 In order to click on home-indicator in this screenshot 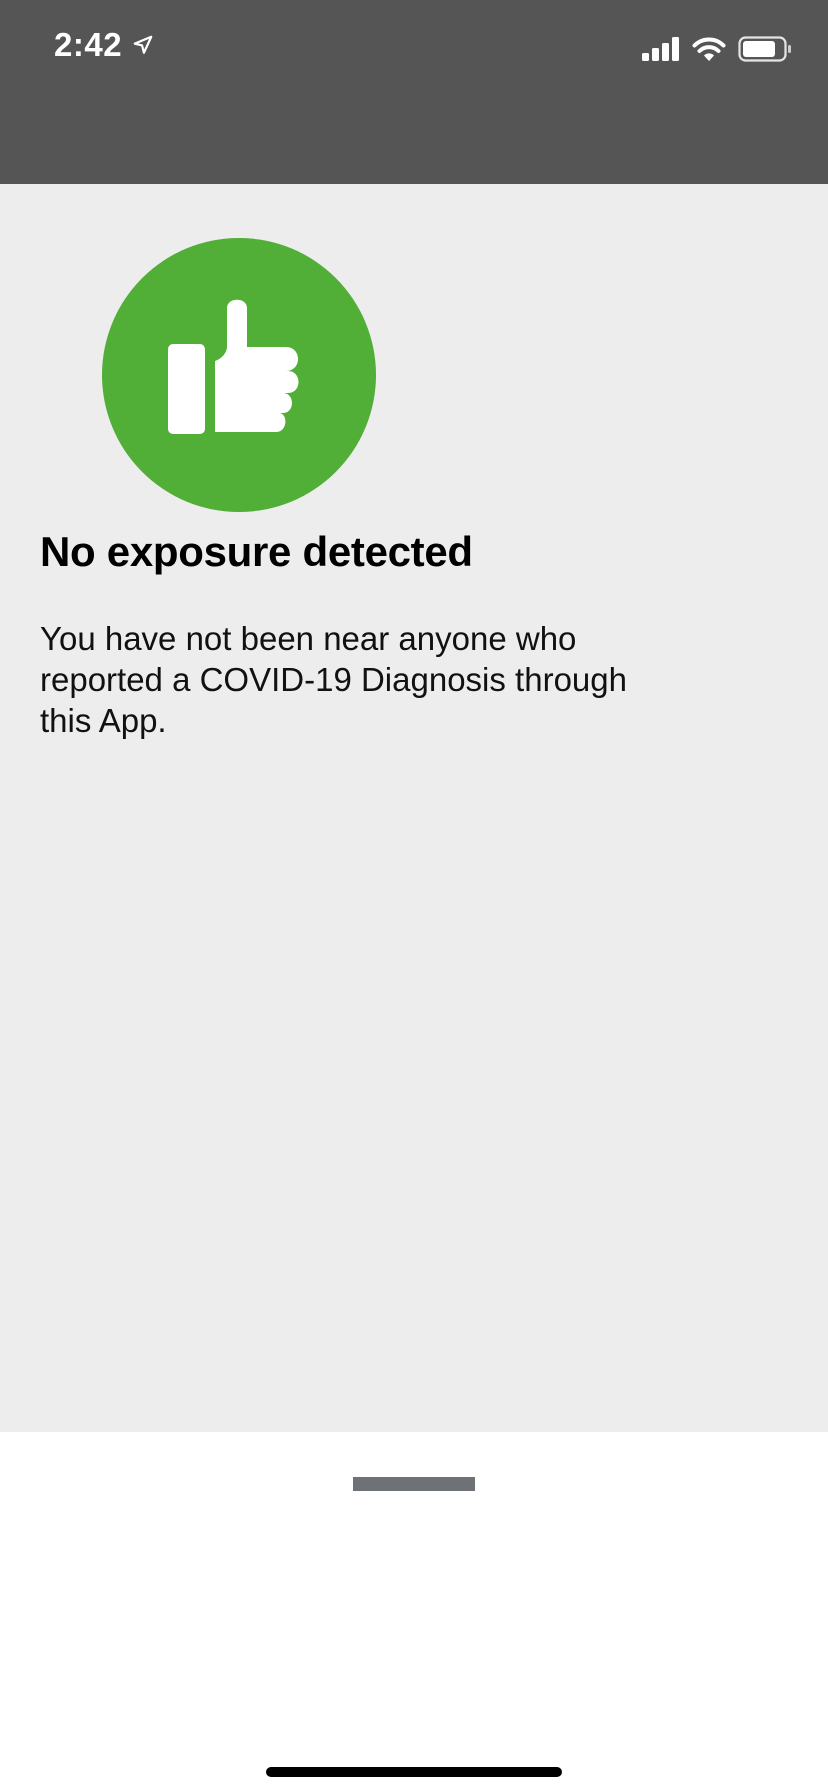, I will do `click(414, 1772)`.